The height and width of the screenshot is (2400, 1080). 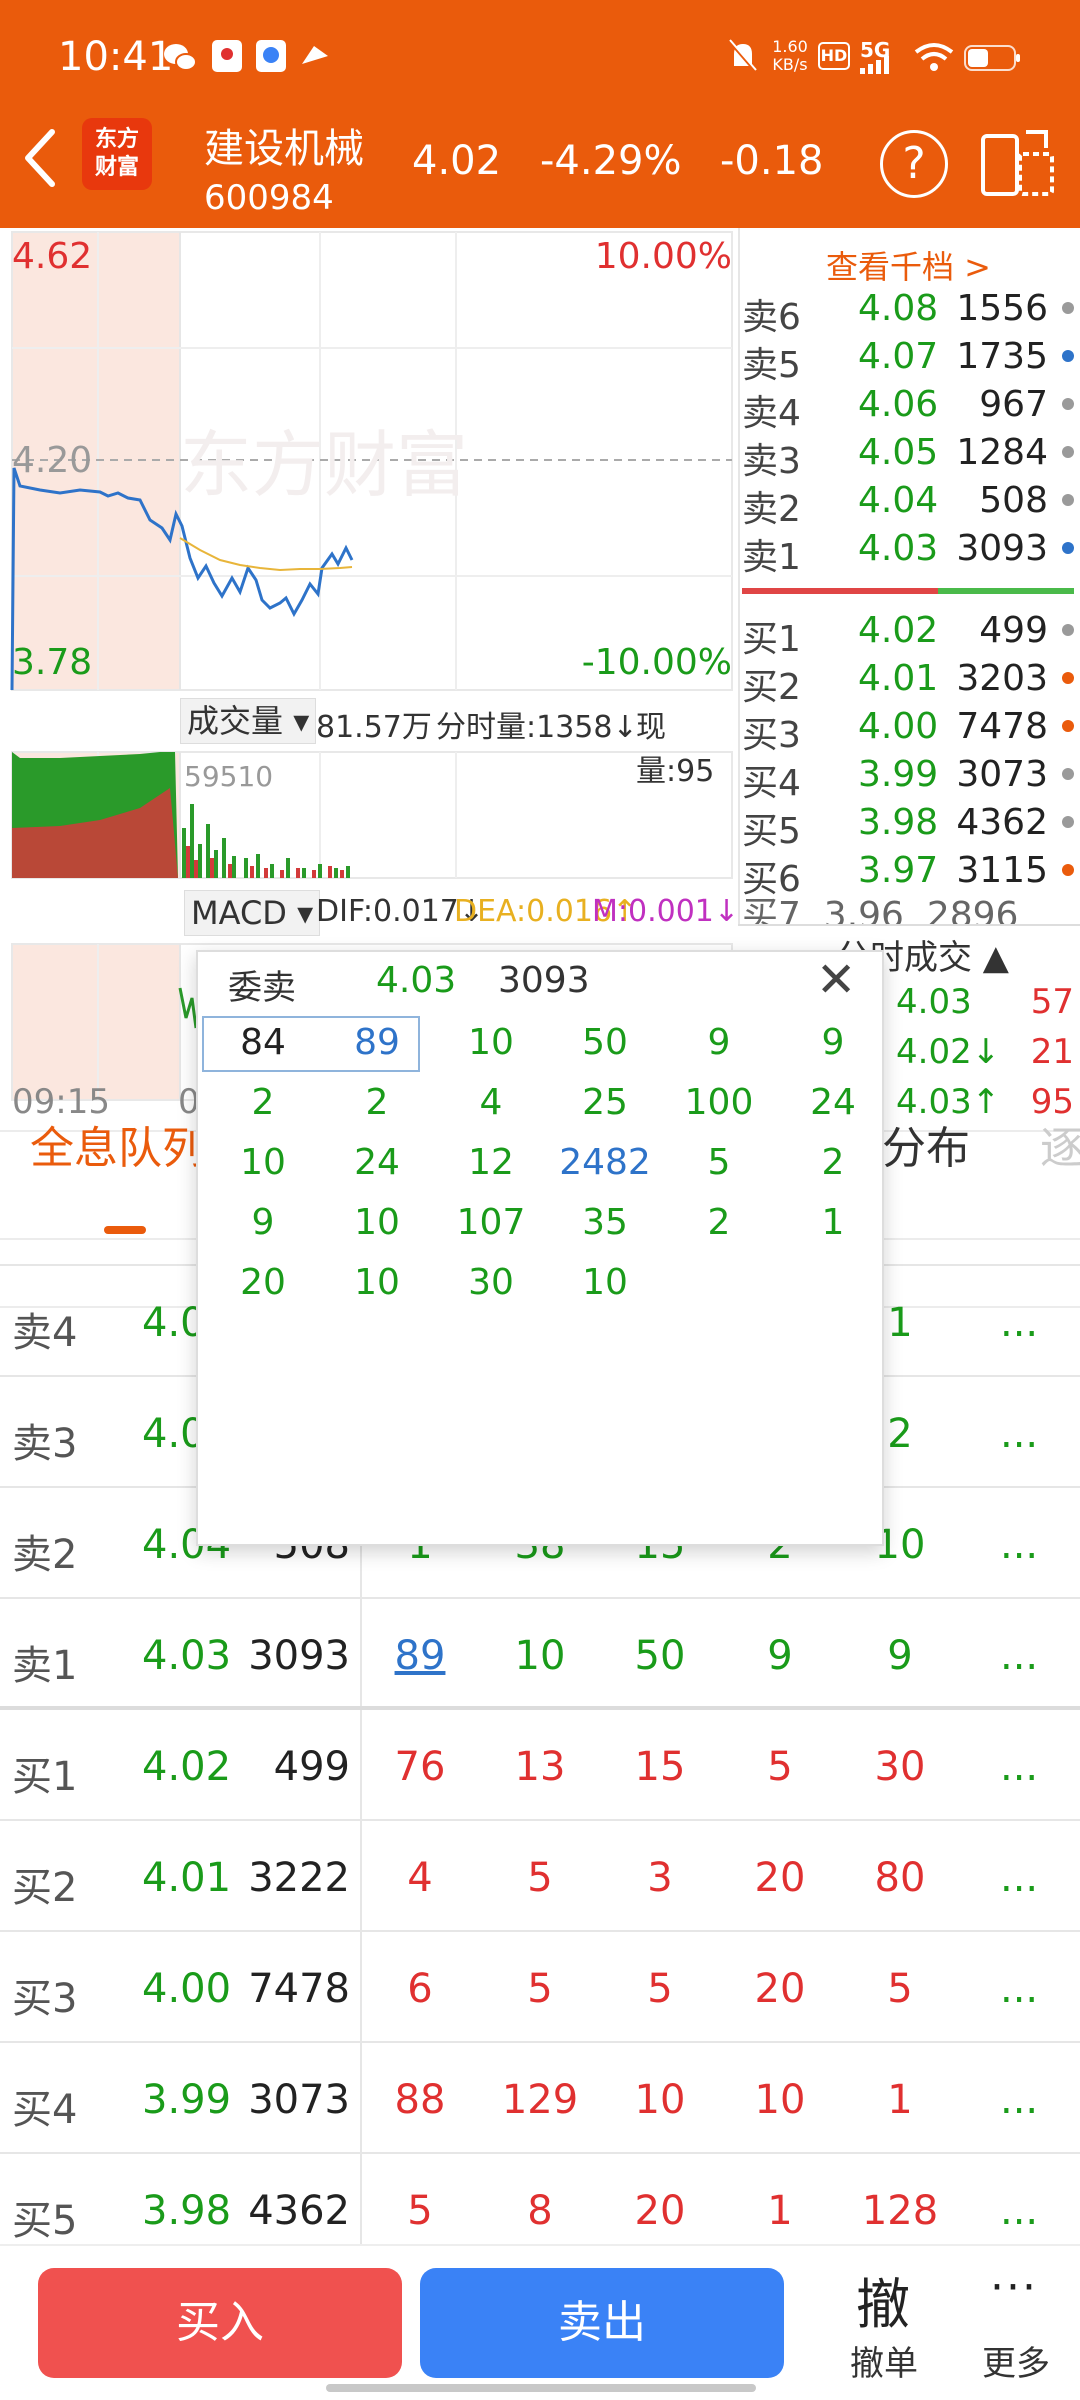 What do you see at coordinates (1016, 2360) in the screenshot?
I see `more-label: 更多` at bounding box center [1016, 2360].